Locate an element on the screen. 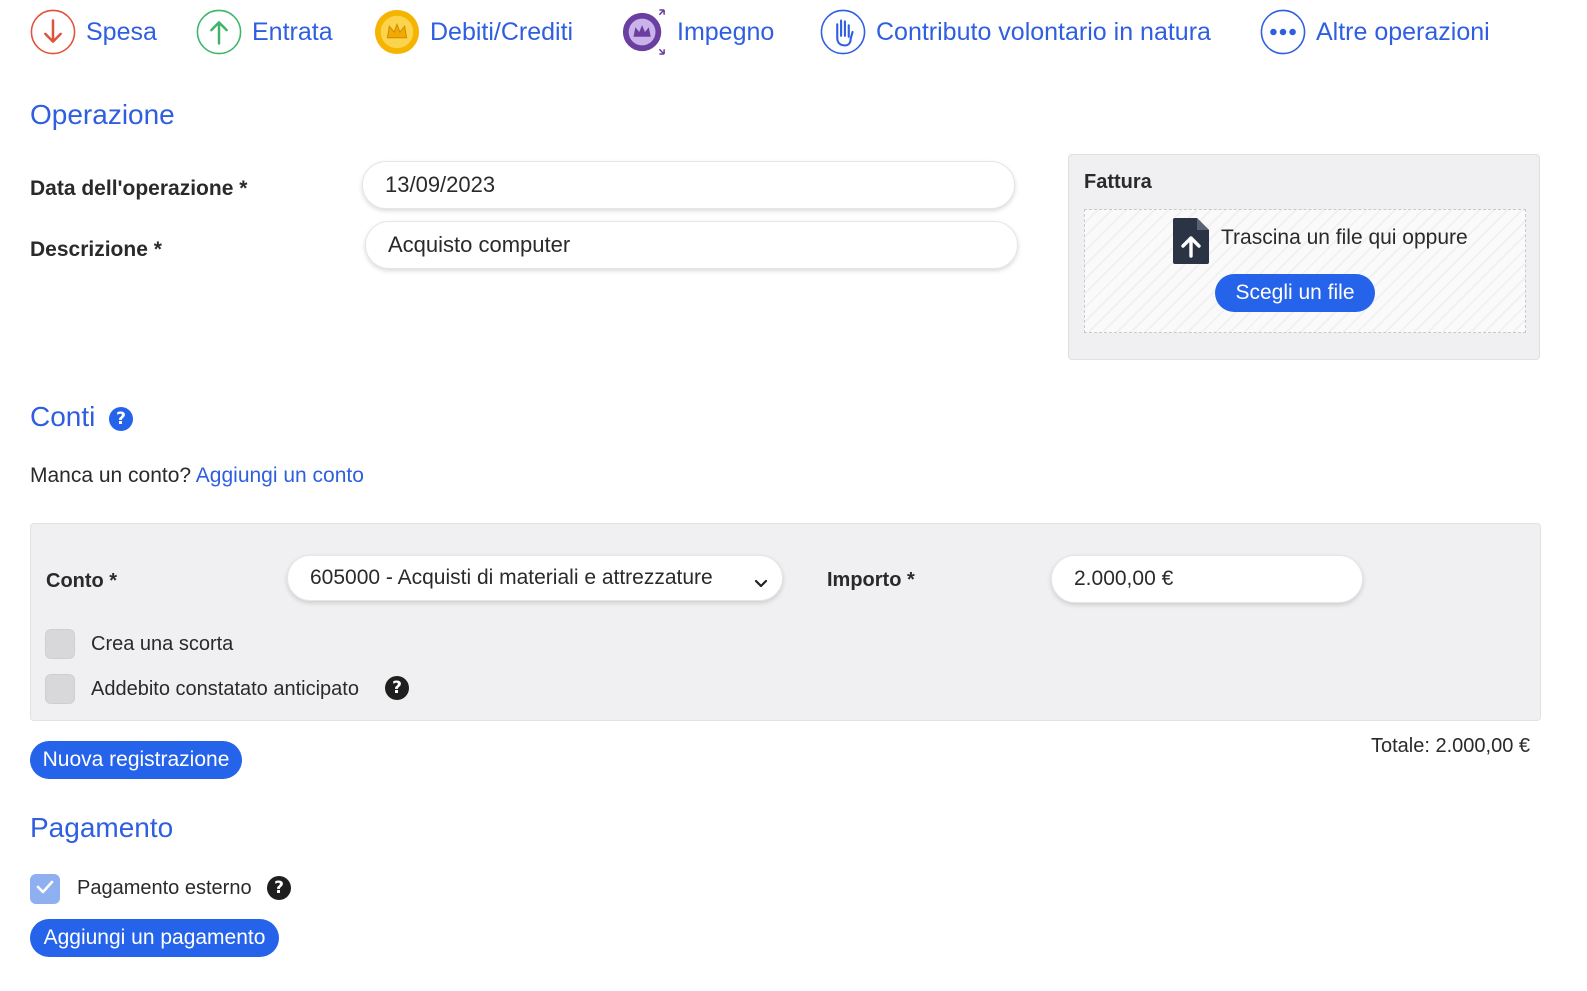 The height and width of the screenshot is (991, 1587). choose-file-button: Scegli un file is located at coordinates (1295, 293).